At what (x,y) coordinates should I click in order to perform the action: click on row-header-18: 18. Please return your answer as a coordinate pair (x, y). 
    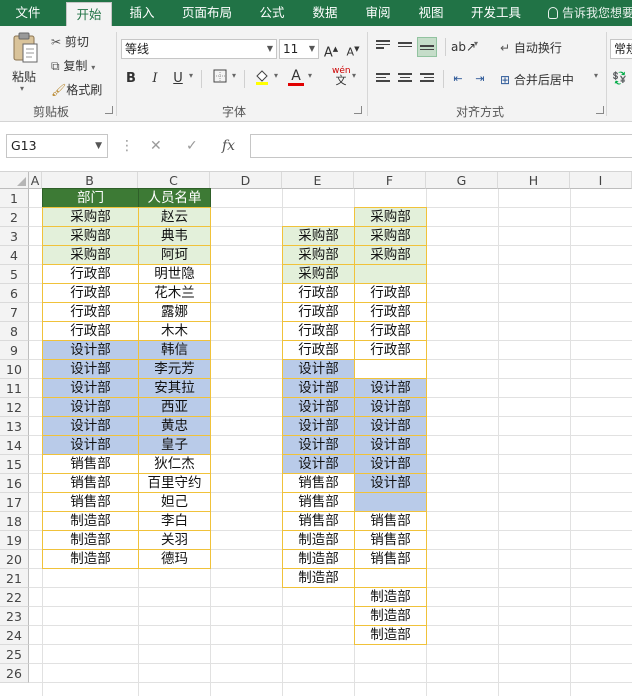
    Looking at the image, I should click on (14, 521).